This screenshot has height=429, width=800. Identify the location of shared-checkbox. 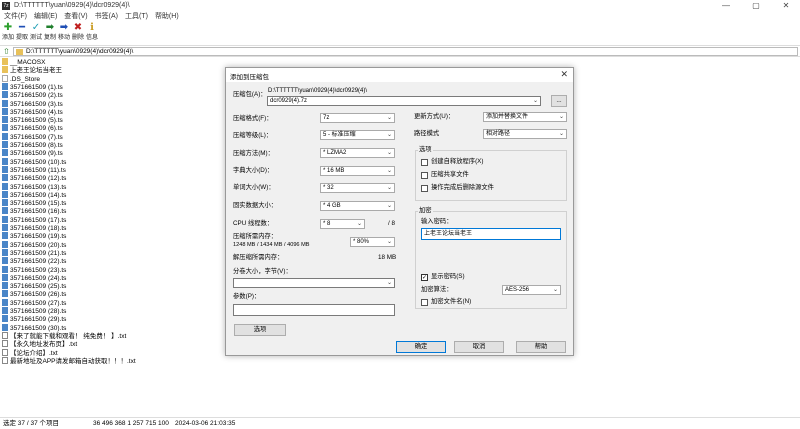
(424, 175).